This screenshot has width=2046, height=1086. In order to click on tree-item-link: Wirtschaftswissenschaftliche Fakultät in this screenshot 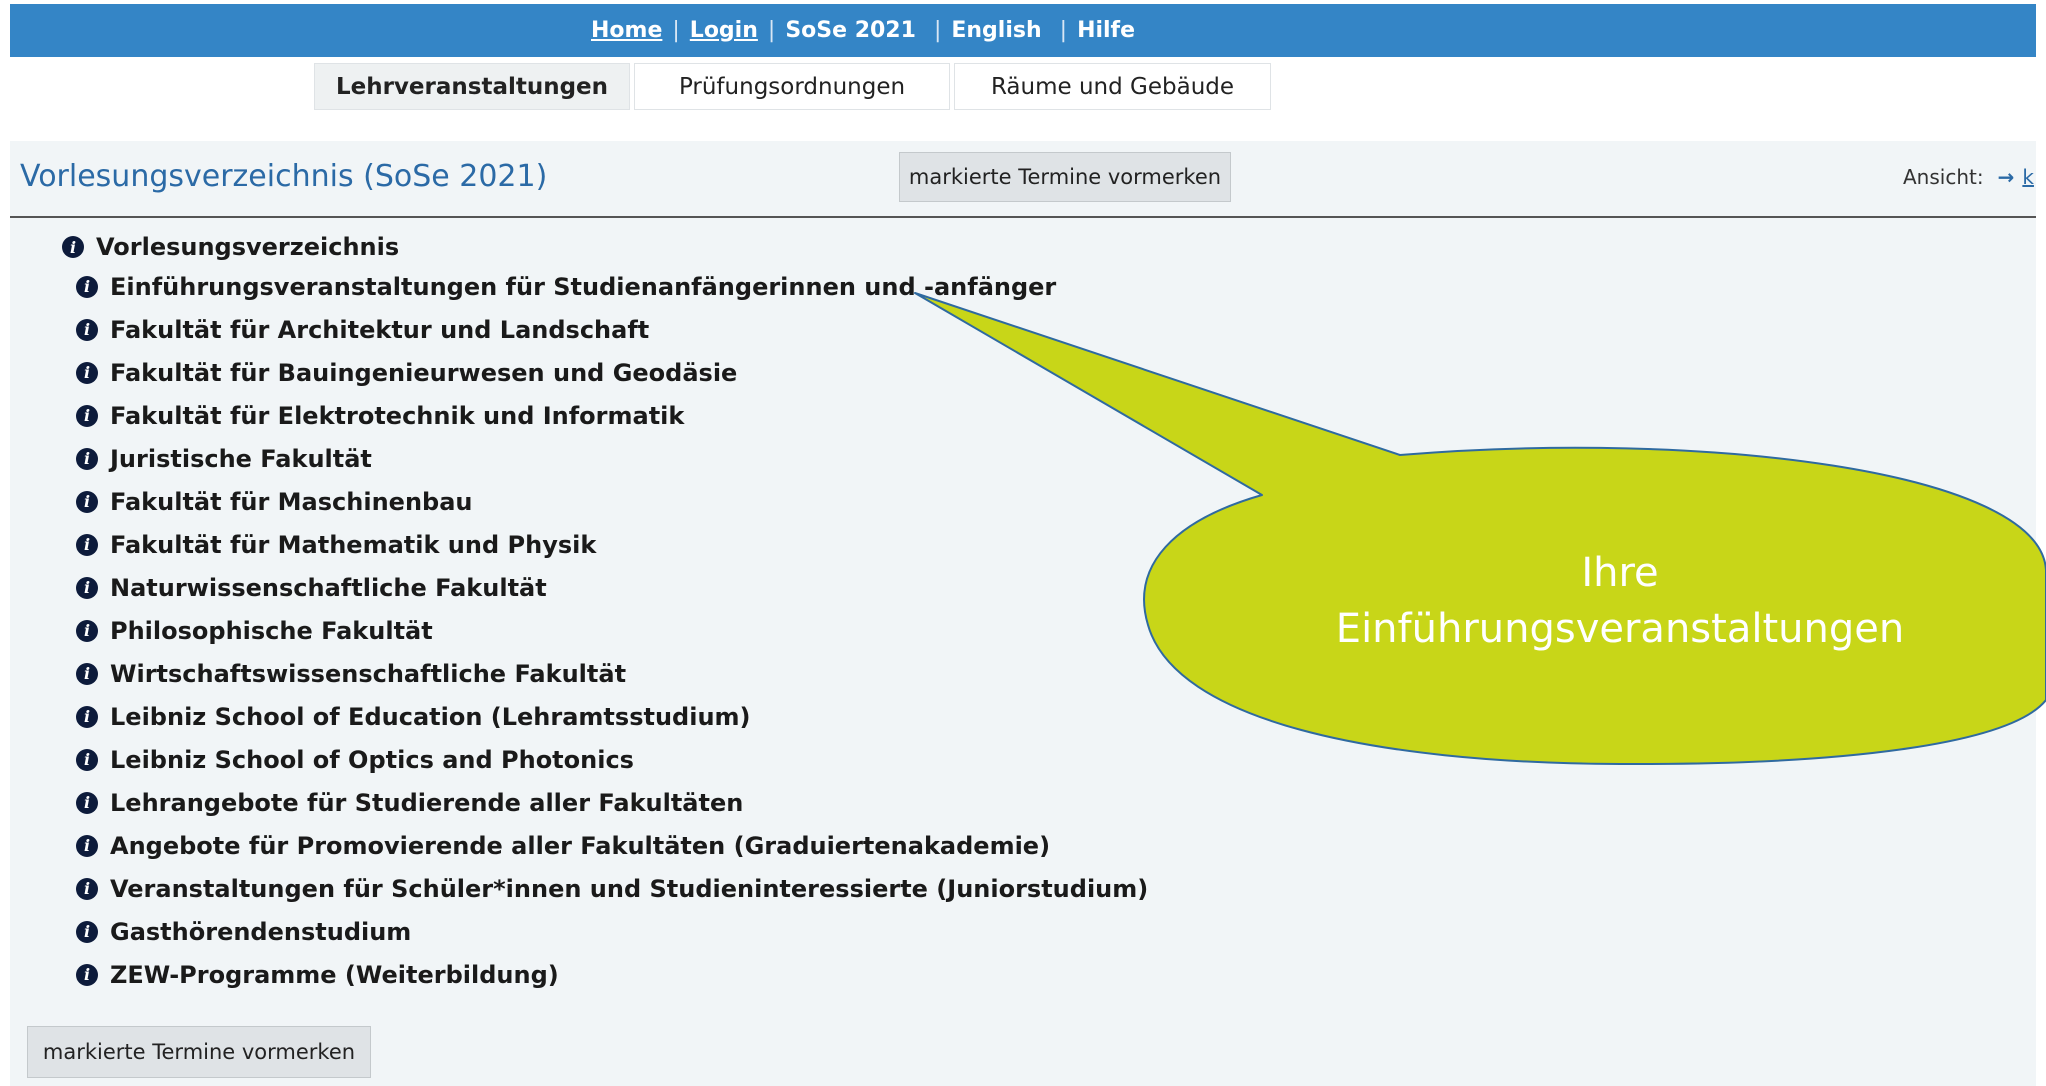, I will do `click(368, 674)`.